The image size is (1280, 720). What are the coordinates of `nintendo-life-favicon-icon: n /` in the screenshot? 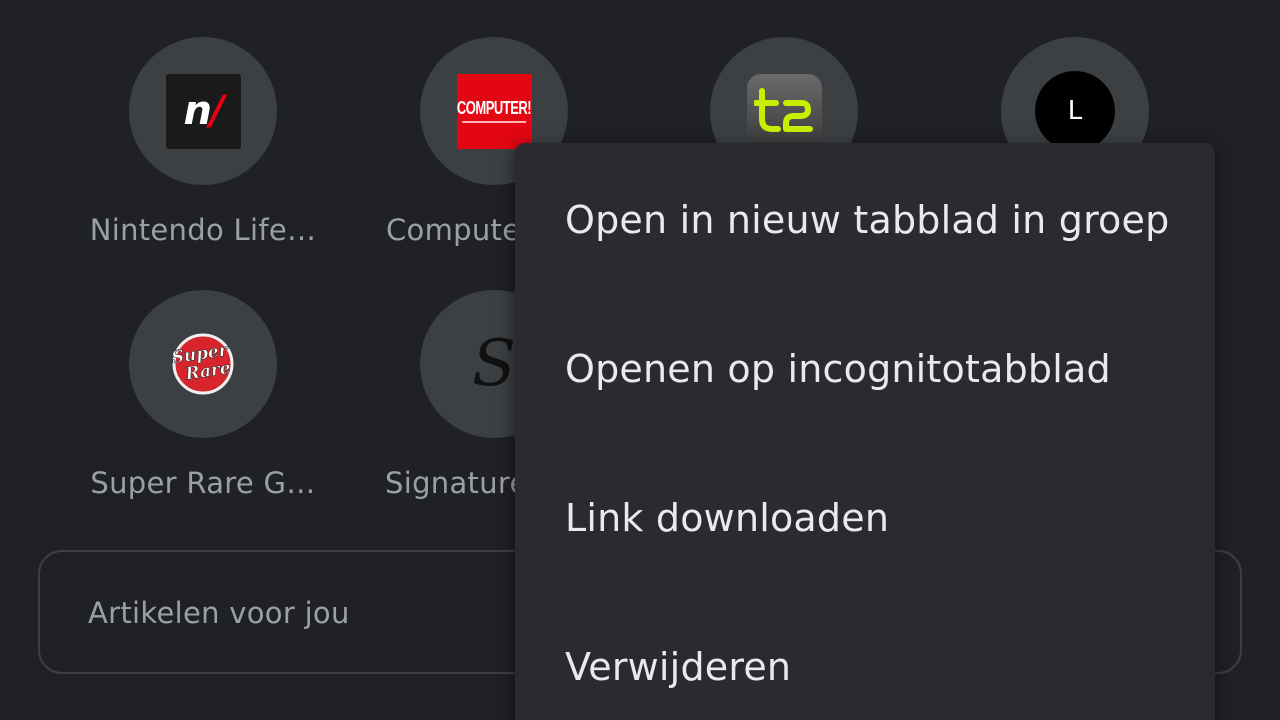 It's located at (203, 111).